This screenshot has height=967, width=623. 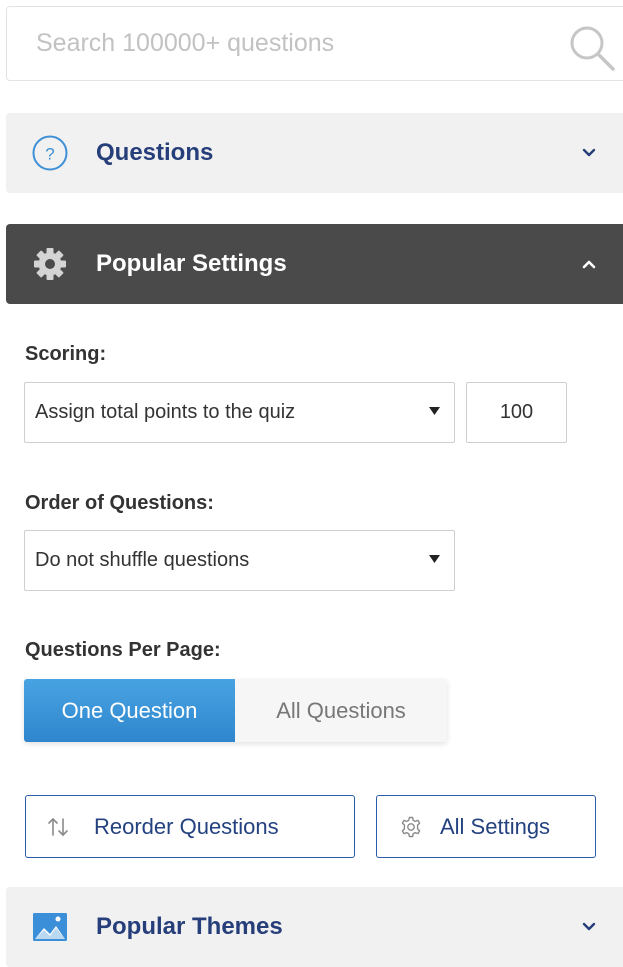 What do you see at coordinates (314, 264) in the screenshot?
I see `popular-settings-panel-header: Popular Settings` at bounding box center [314, 264].